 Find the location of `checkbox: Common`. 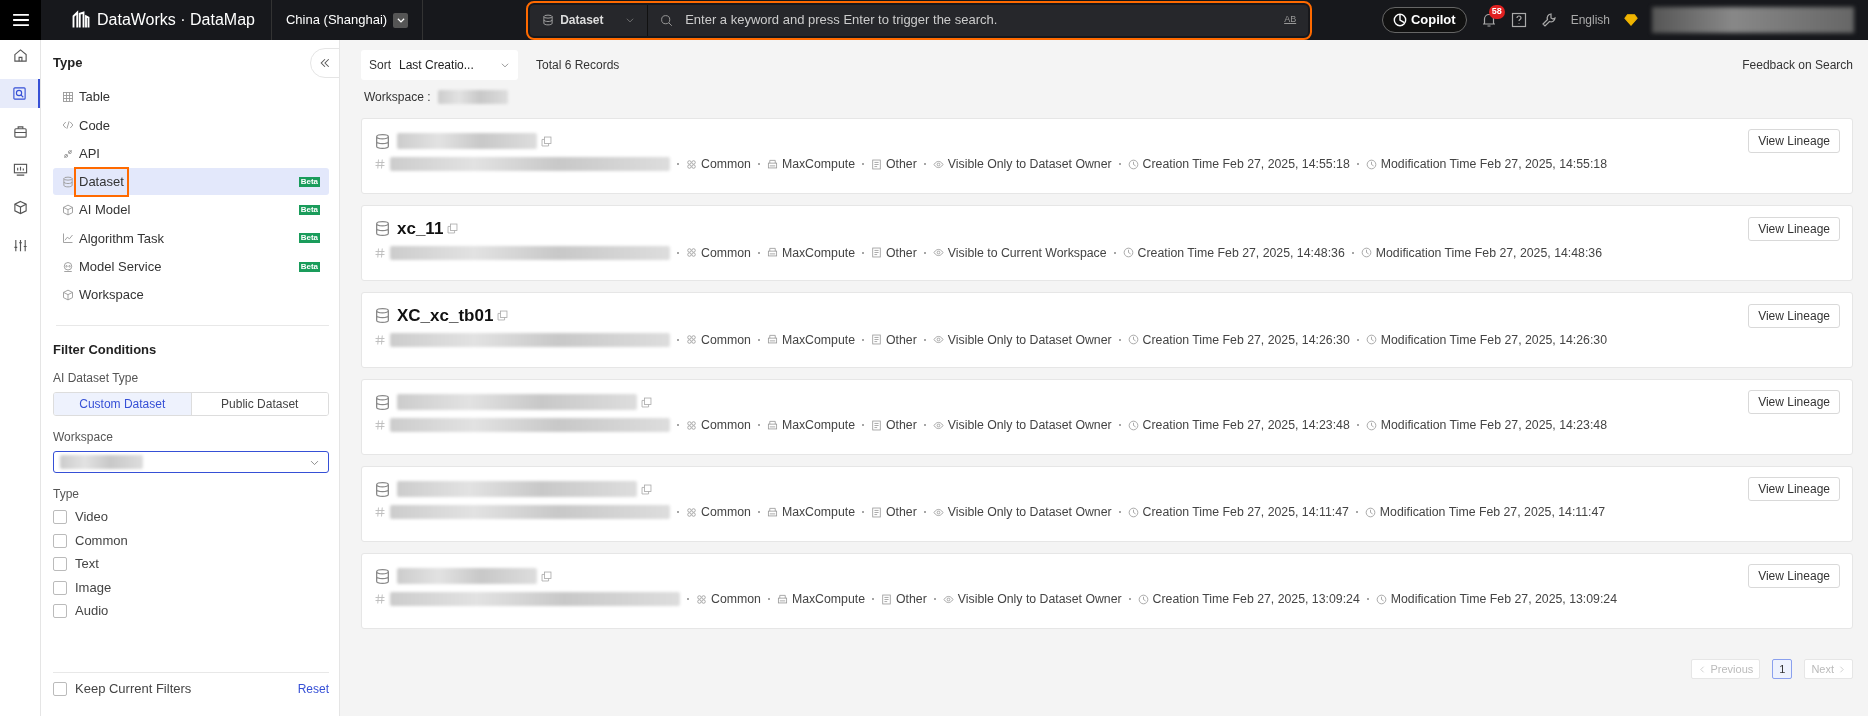

checkbox: Common is located at coordinates (191, 540).